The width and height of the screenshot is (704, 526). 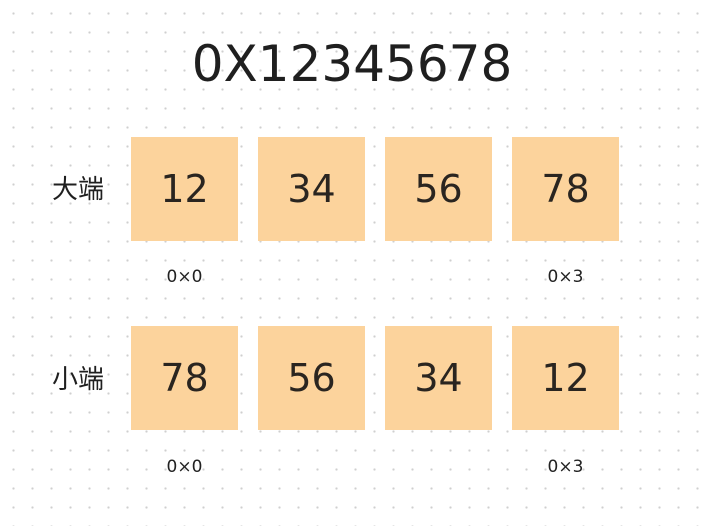 I want to click on row-label-big-endian: 大端, so click(x=78, y=190).